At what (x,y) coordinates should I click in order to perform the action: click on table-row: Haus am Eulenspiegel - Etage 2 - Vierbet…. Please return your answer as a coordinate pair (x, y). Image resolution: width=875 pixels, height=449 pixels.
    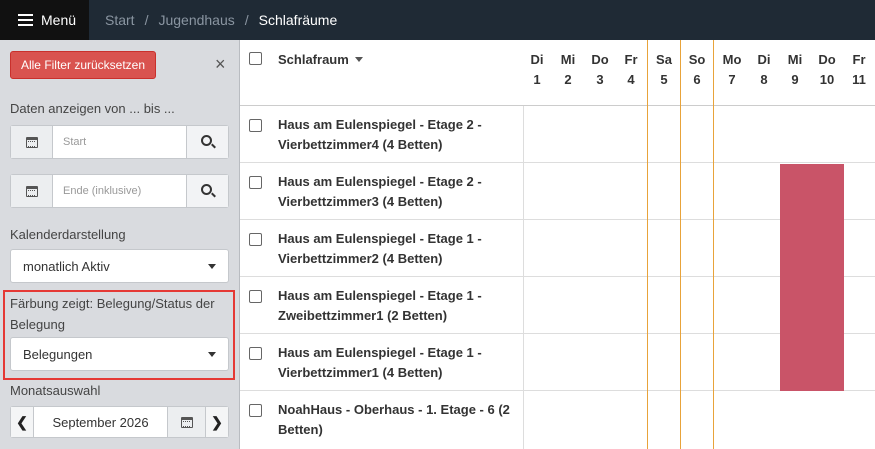
    Looking at the image, I should click on (557, 134).